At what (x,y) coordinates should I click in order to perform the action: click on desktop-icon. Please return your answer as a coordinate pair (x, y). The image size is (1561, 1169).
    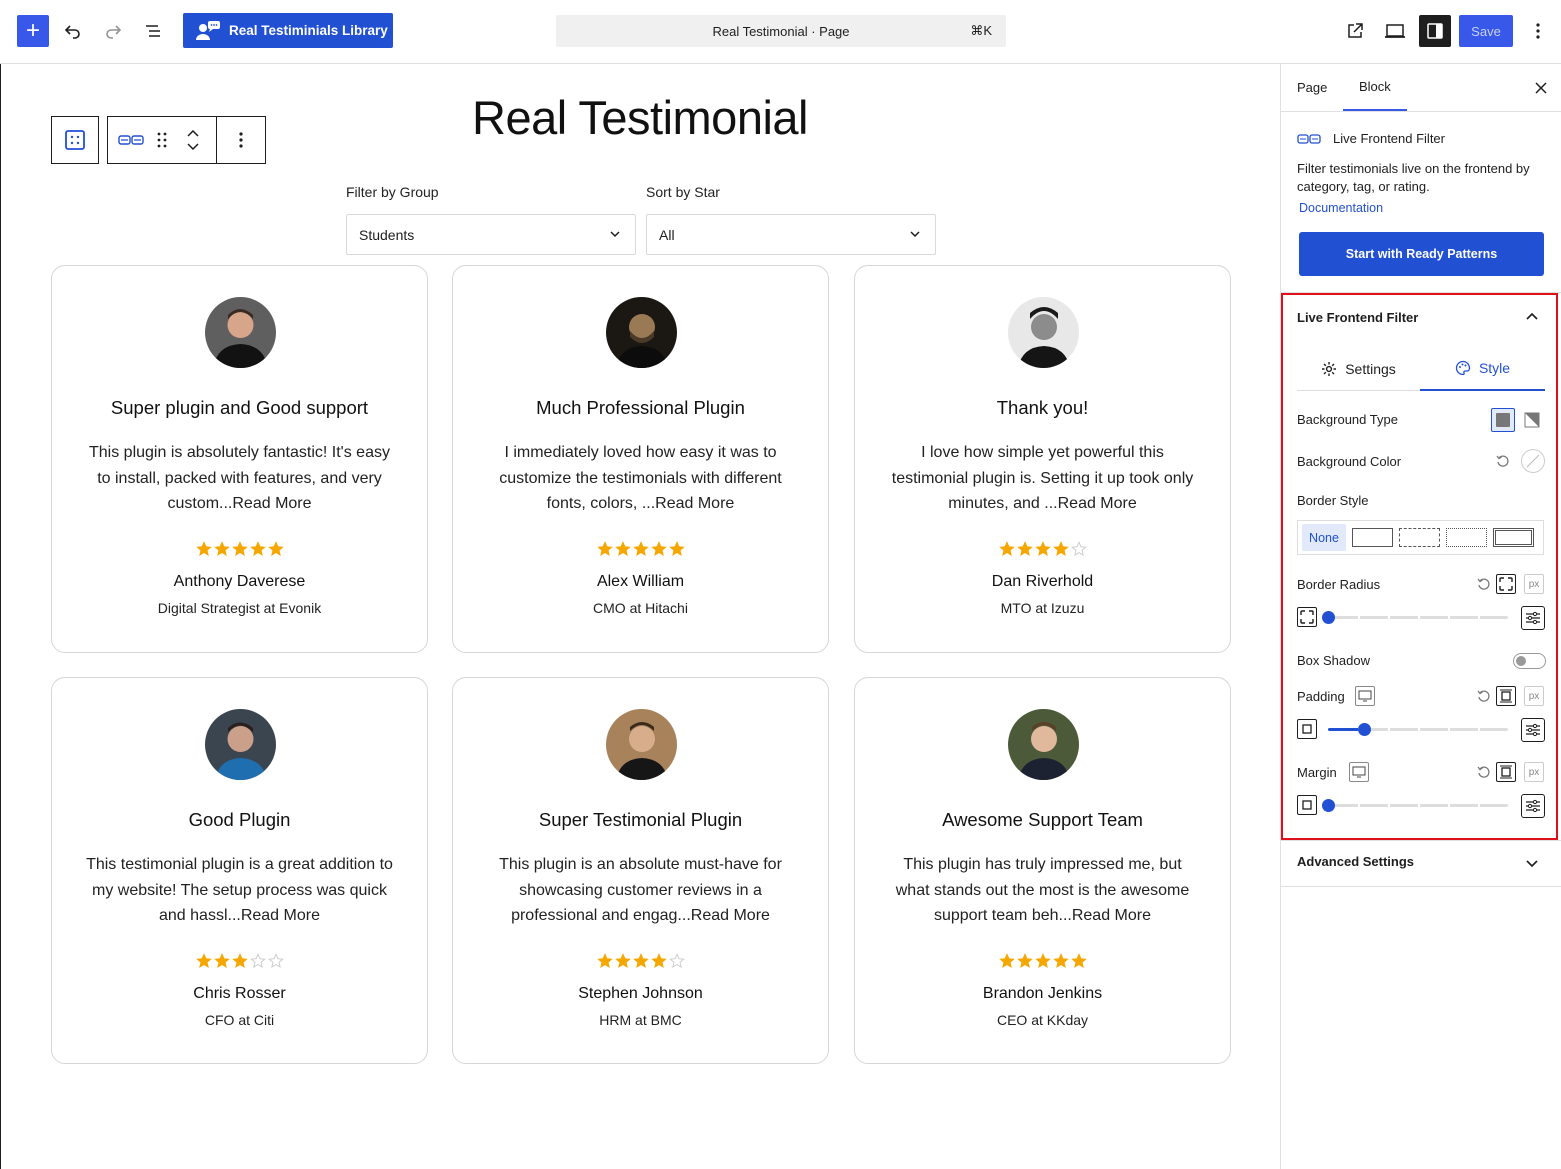
    Looking at the image, I should click on (1395, 31).